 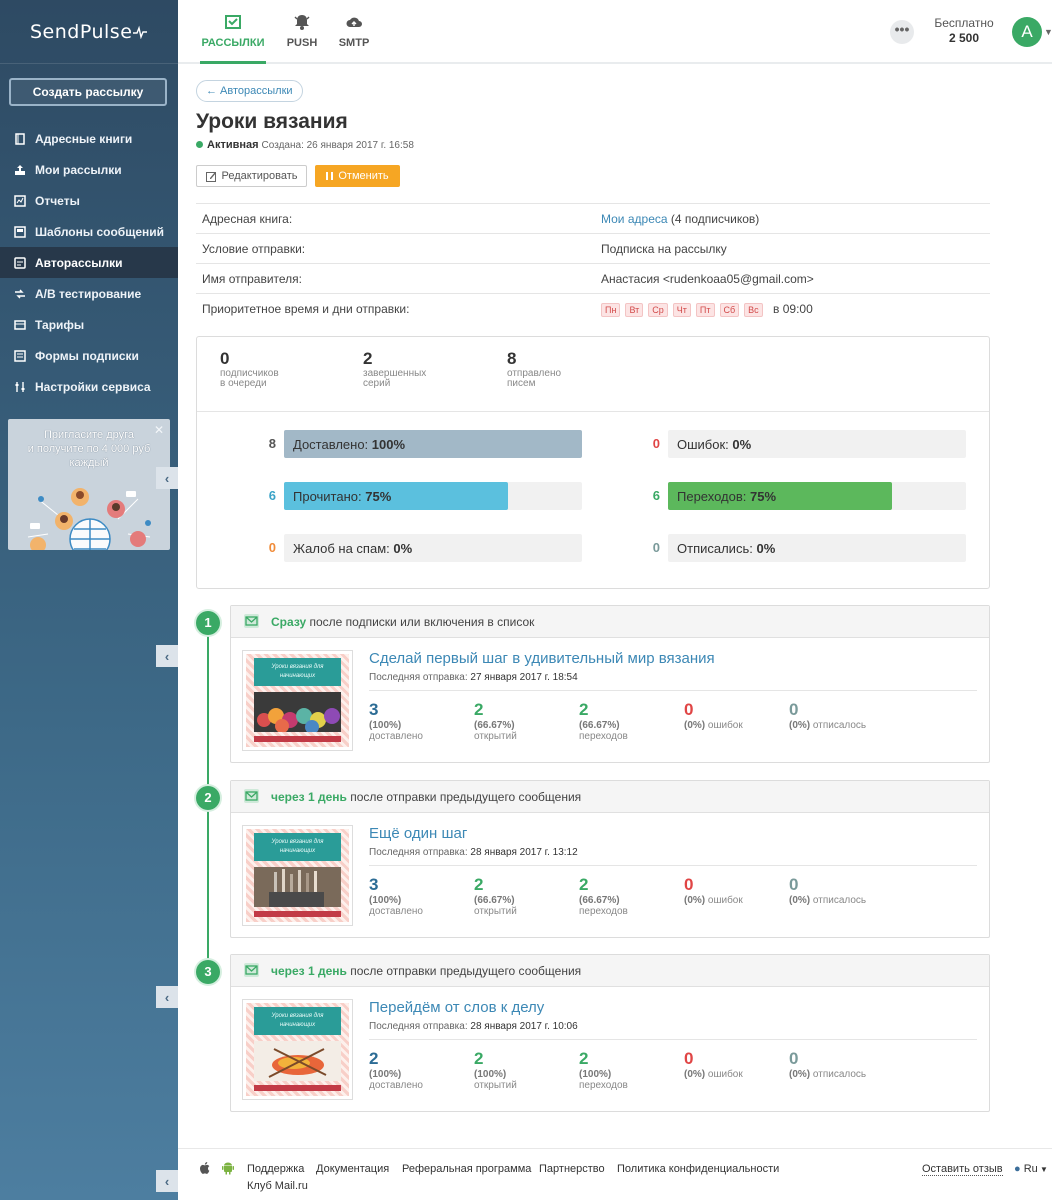 I want to click on language-selector: ● Ru ▼, so click(x=1031, y=1169).